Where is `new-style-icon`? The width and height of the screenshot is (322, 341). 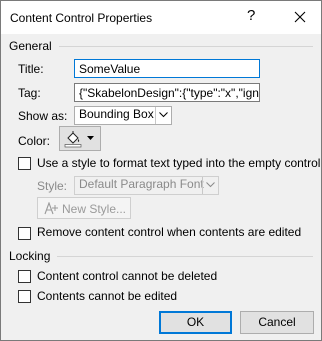
new-style-icon is located at coordinates (51, 208).